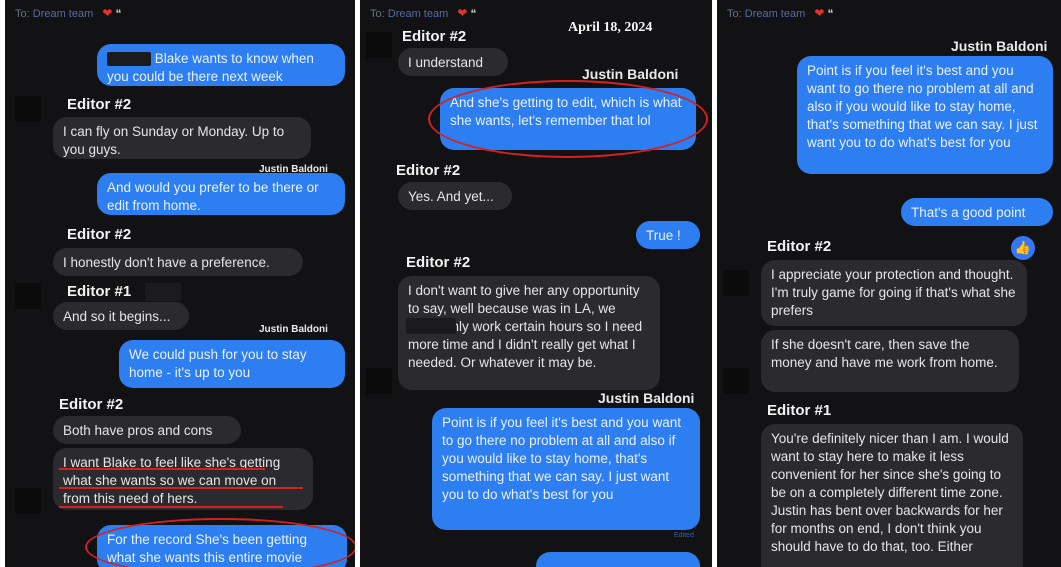  Describe the element at coordinates (663, 235) in the screenshot. I see `message-text: True !` at that location.